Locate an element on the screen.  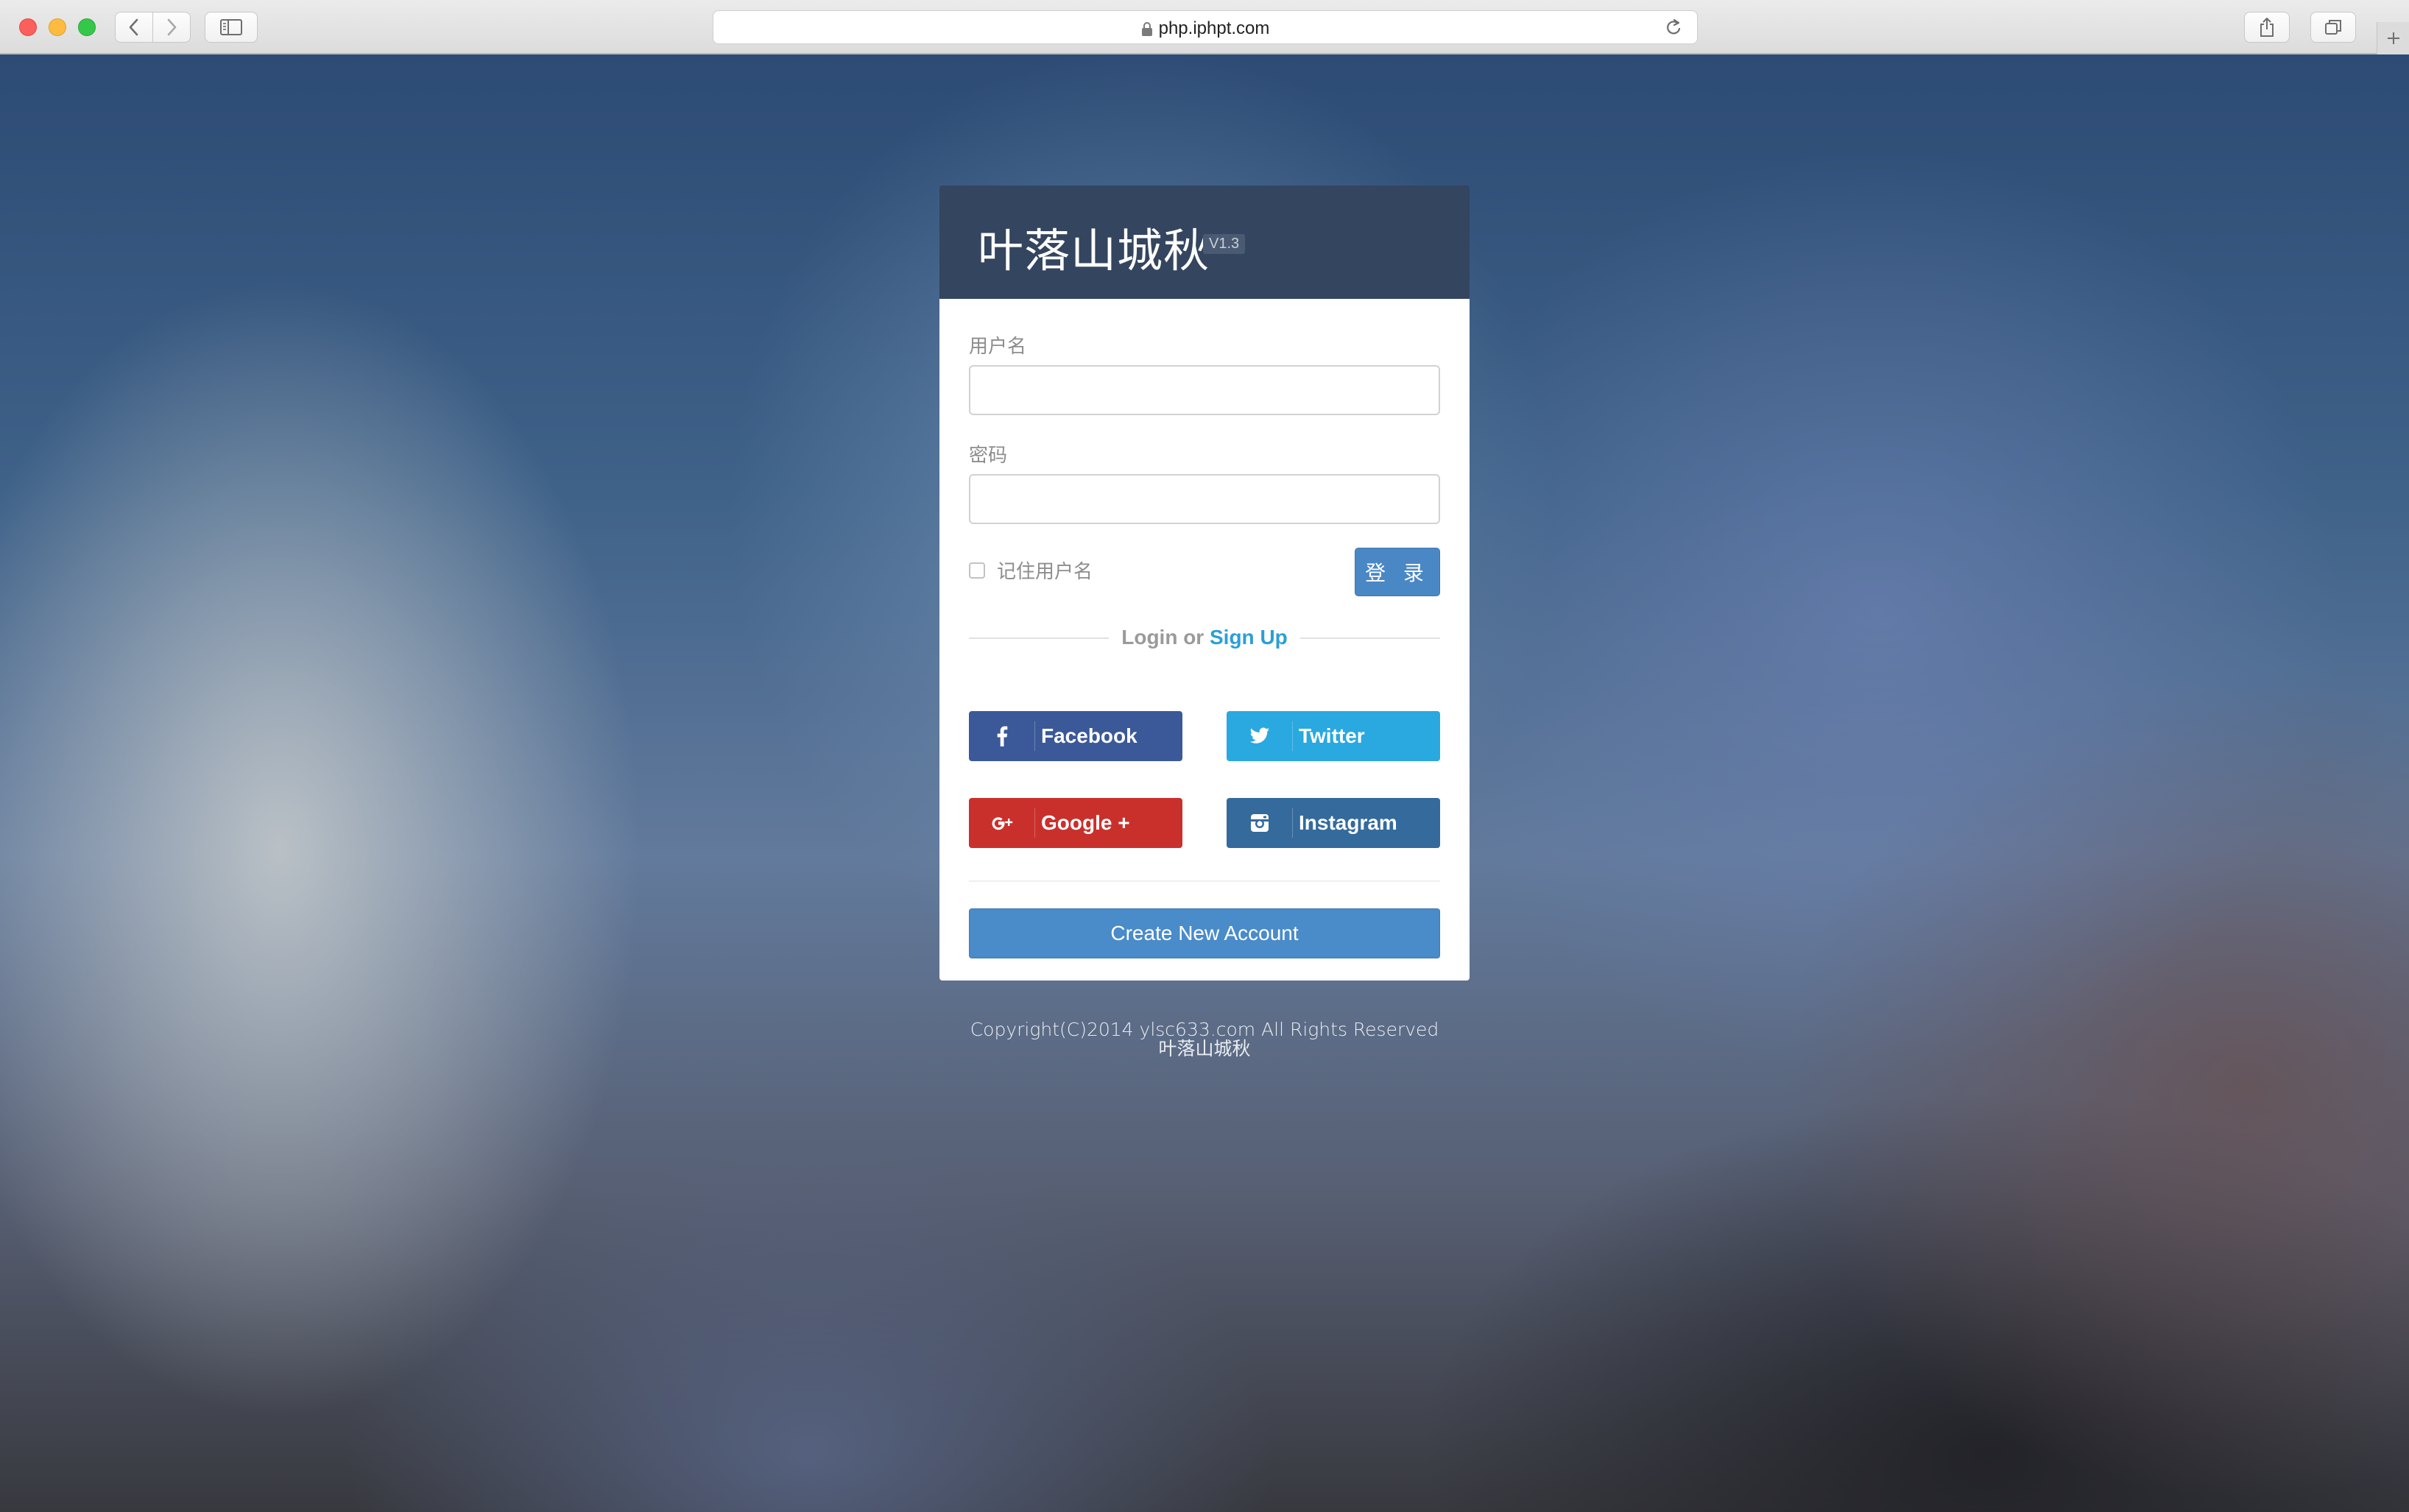
sidebar-toggle-button is located at coordinates (231, 27).